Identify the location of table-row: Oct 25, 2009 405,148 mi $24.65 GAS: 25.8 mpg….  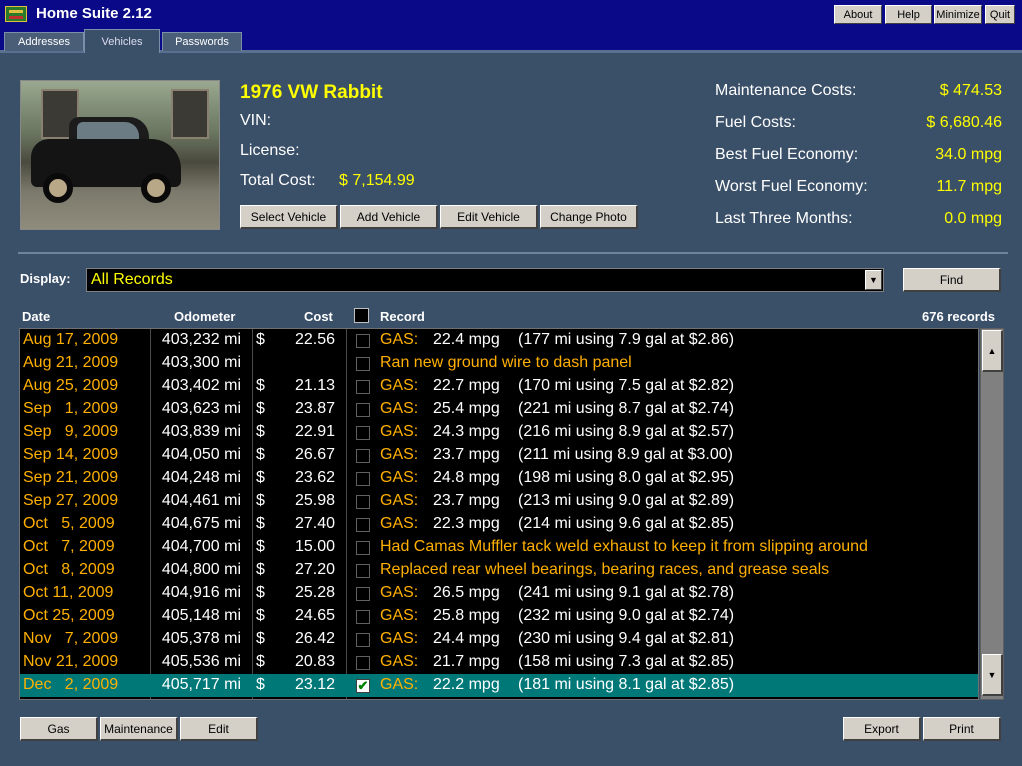
(499, 616).